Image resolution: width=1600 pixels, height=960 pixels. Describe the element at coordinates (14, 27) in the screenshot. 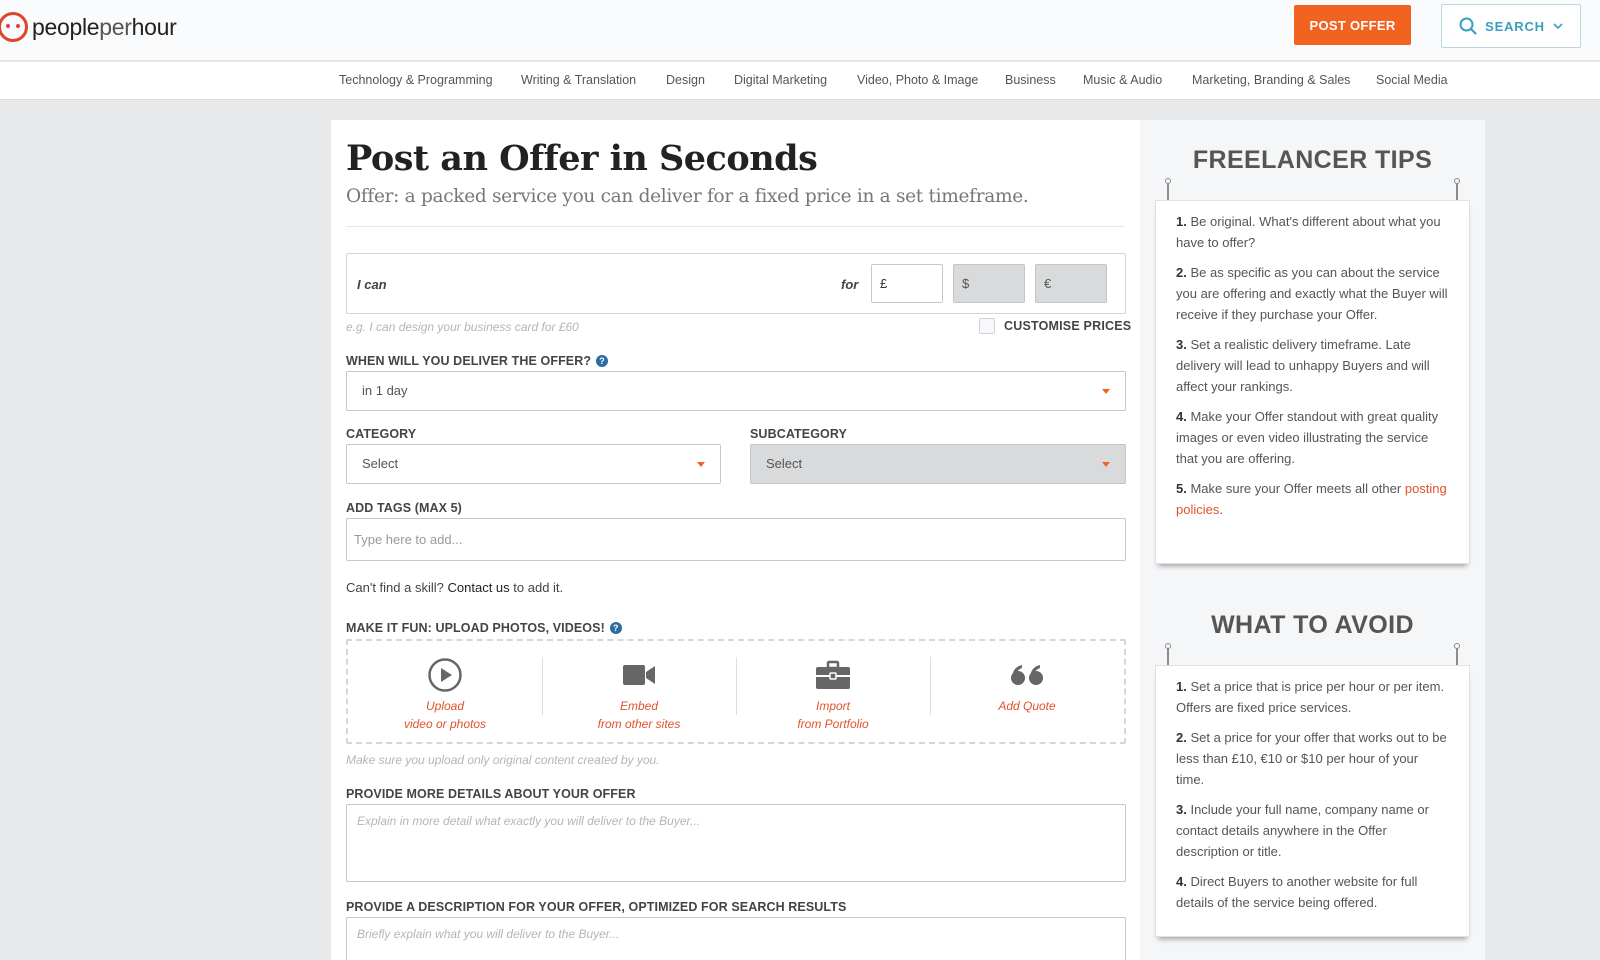

I see `logo-face-icon` at that location.